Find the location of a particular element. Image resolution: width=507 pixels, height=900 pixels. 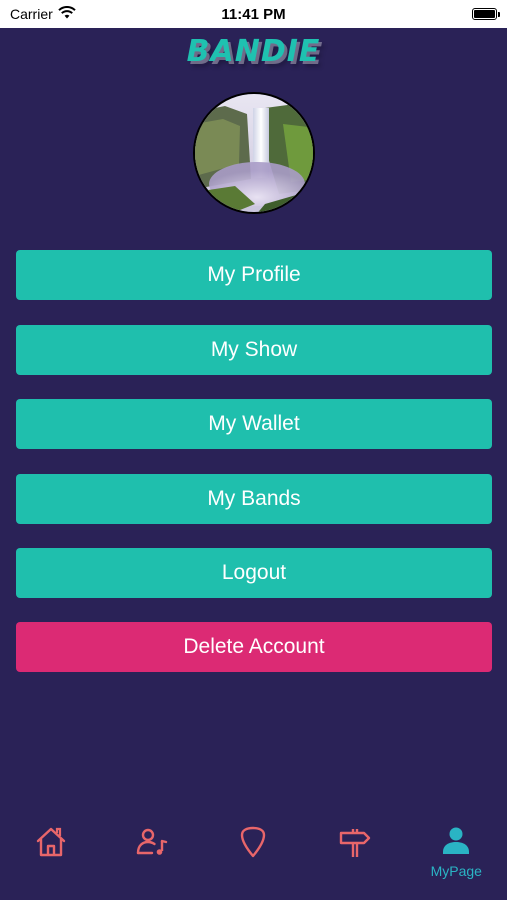

my-profile-button: My Profile is located at coordinates (254, 275).